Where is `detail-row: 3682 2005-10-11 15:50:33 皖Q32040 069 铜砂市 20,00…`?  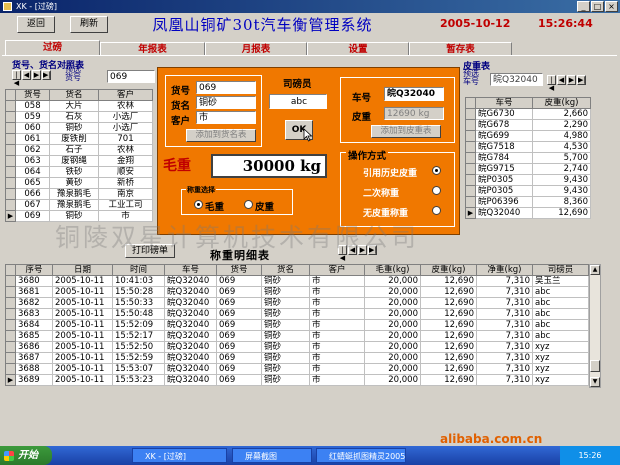 detail-row: 3682 2005-10-11 15:50:33 皖Q32040 069 铜砂市 20,00… is located at coordinates (297, 303).